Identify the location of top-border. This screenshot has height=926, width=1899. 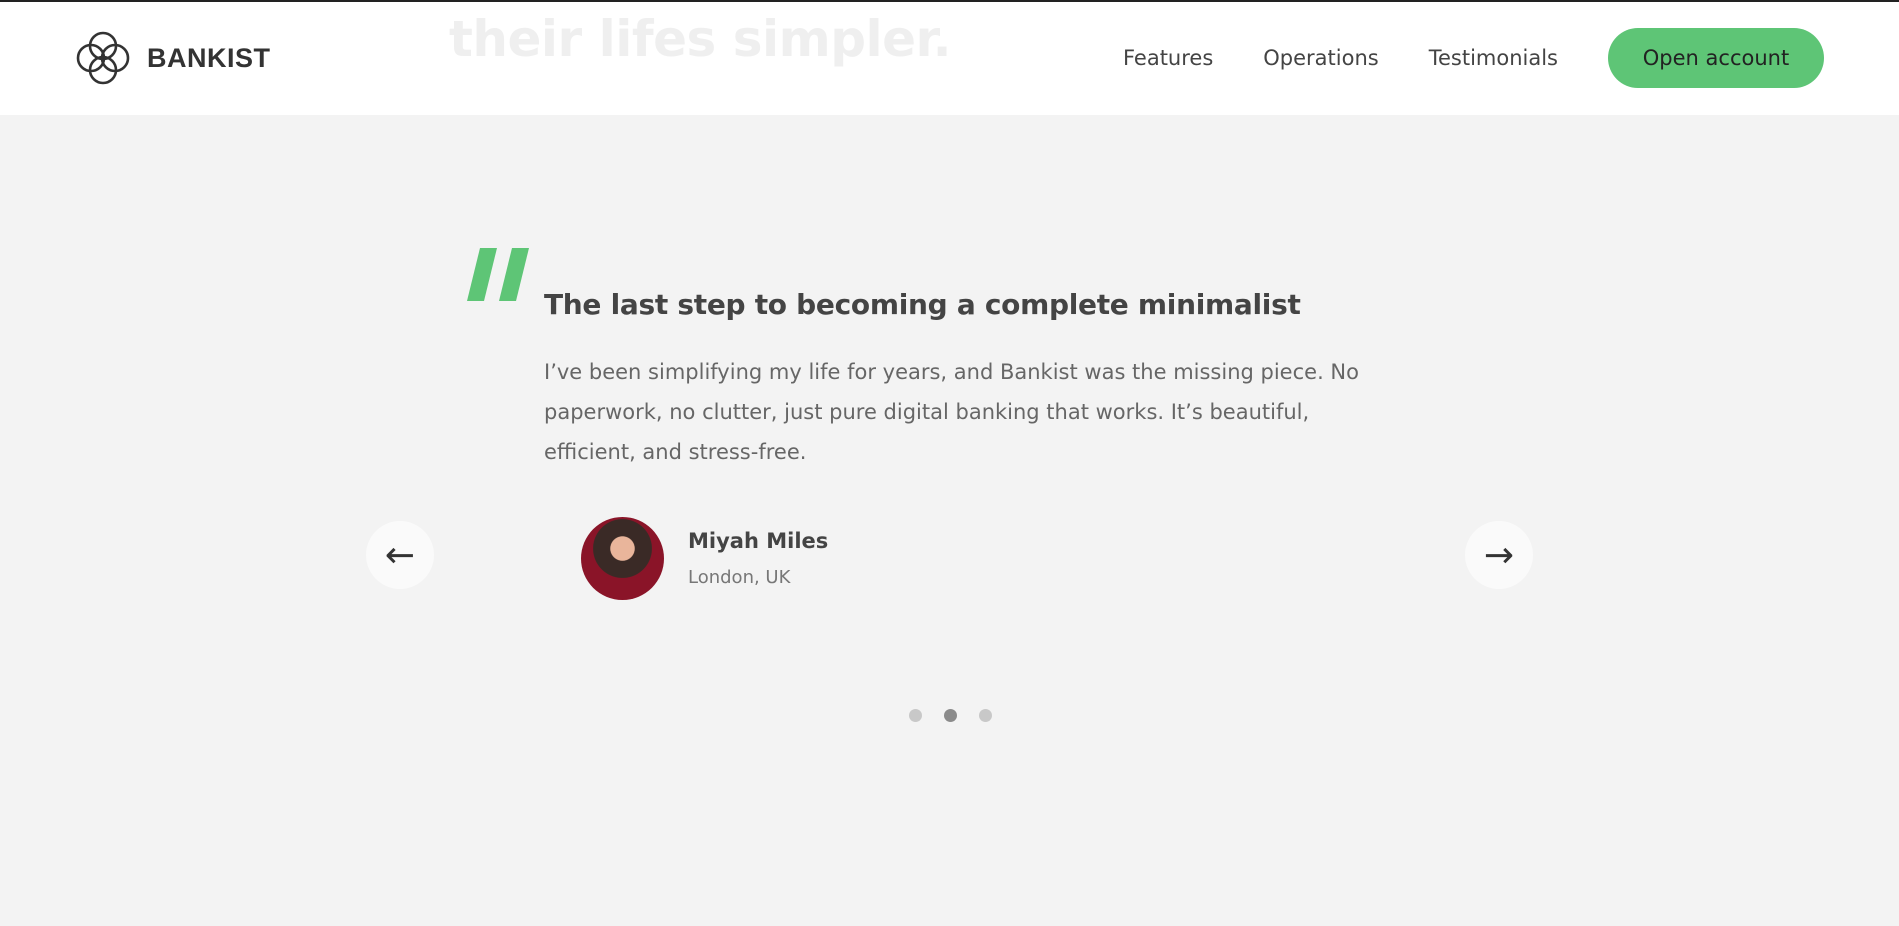
(949, 1).